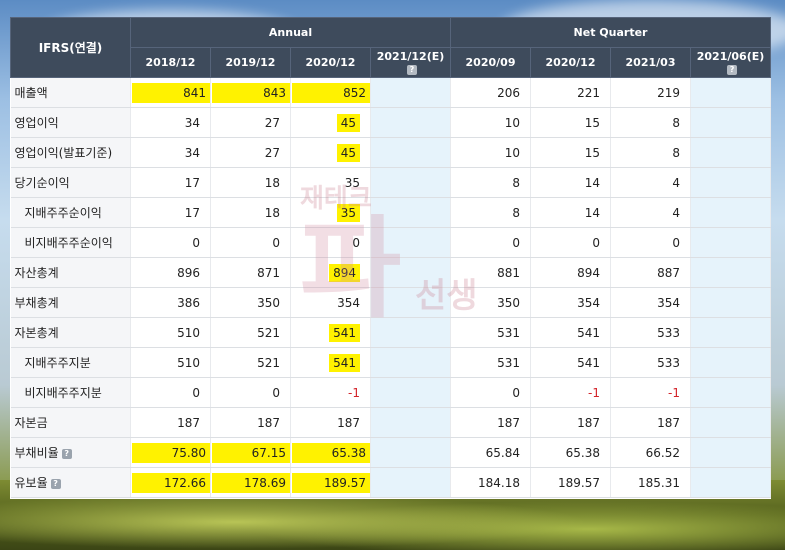 This screenshot has width=785, height=550. I want to click on row-label: 매출액, so click(31, 93).